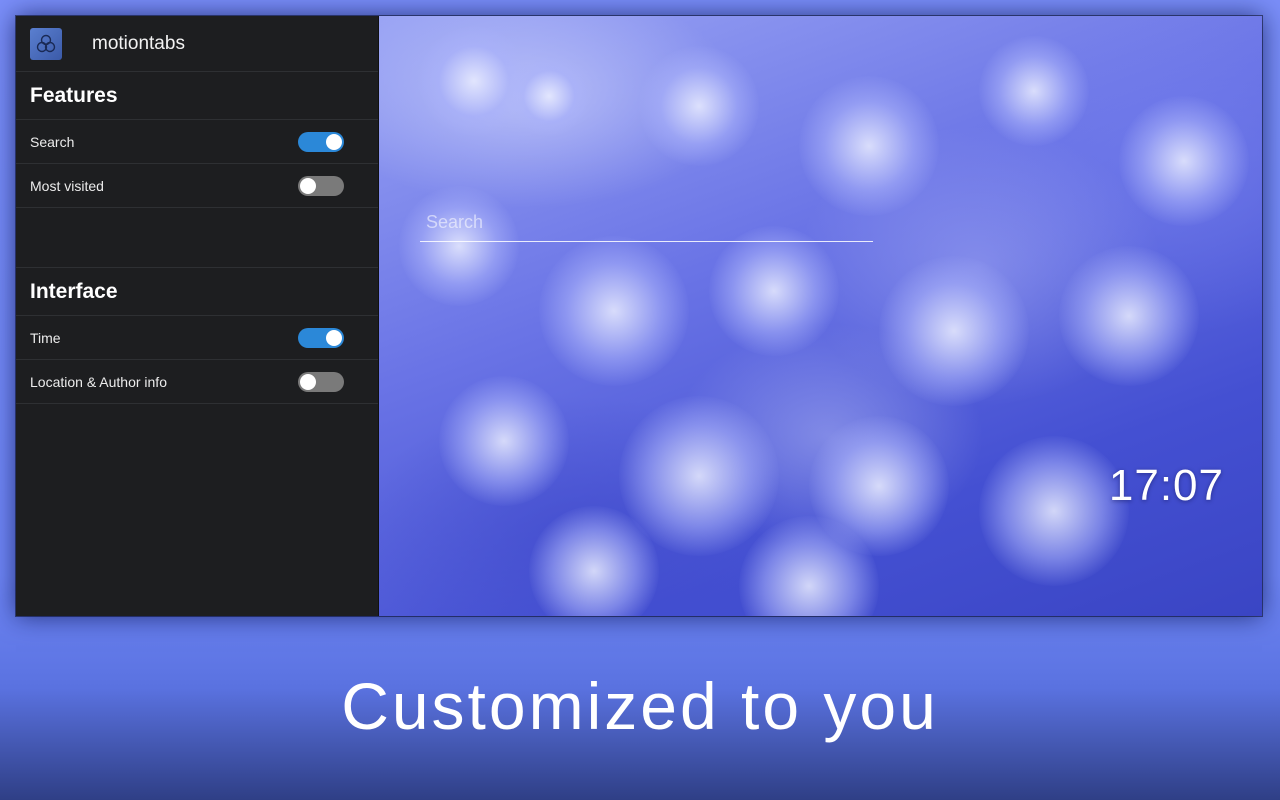 The width and height of the screenshot is (1280, 800). I want to click on tagline-heading: Customized to you, so click(640, 706).